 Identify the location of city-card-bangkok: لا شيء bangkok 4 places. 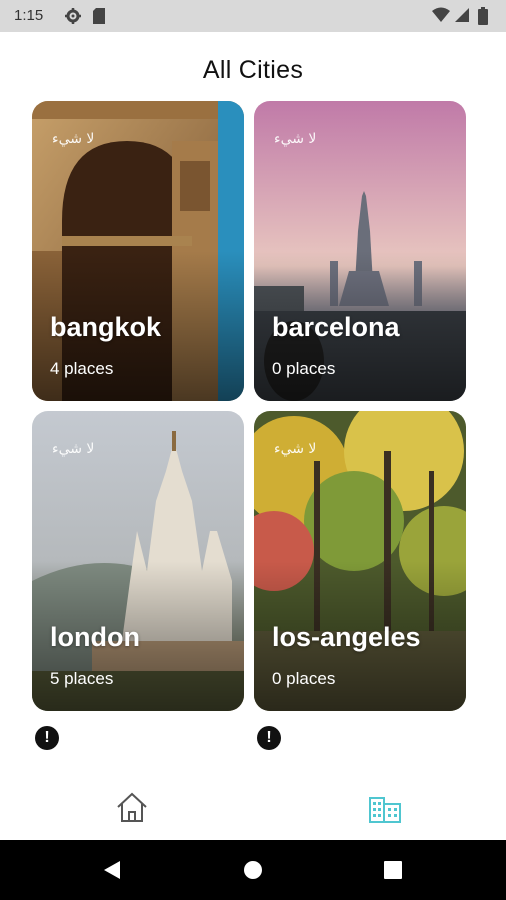
(138, 251).